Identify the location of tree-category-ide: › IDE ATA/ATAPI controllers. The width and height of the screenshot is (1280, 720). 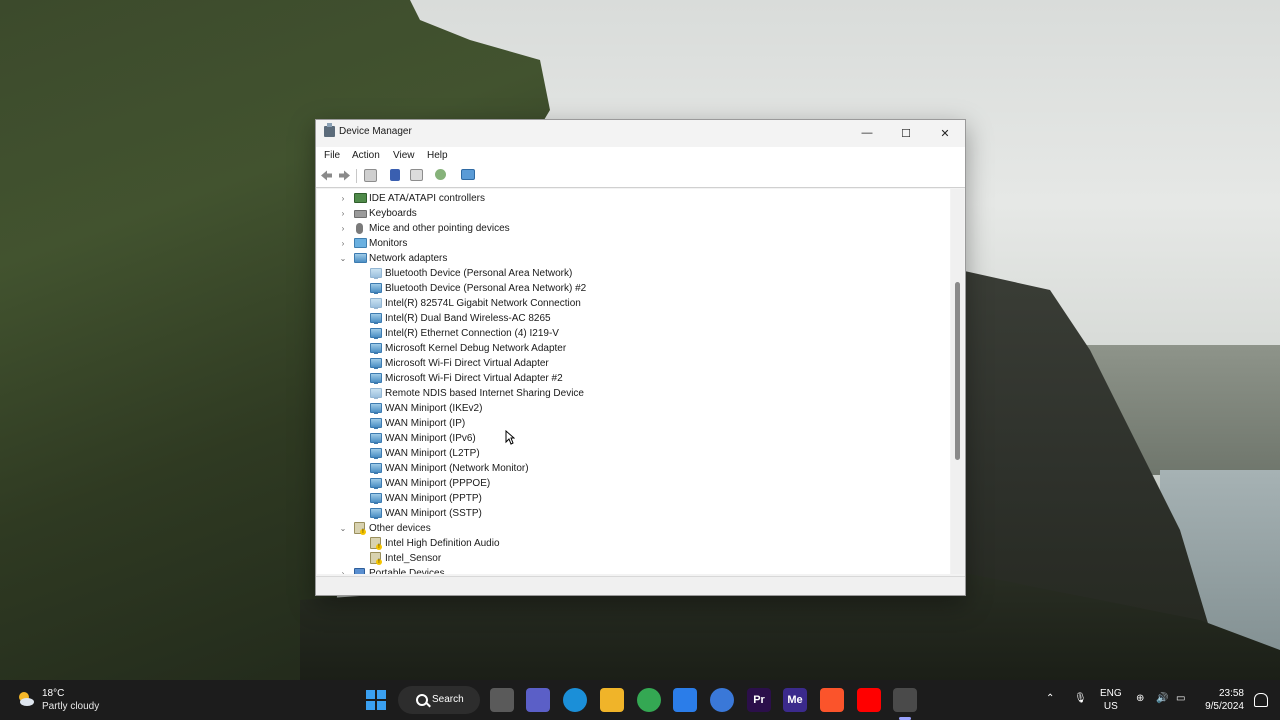
(627, 198).